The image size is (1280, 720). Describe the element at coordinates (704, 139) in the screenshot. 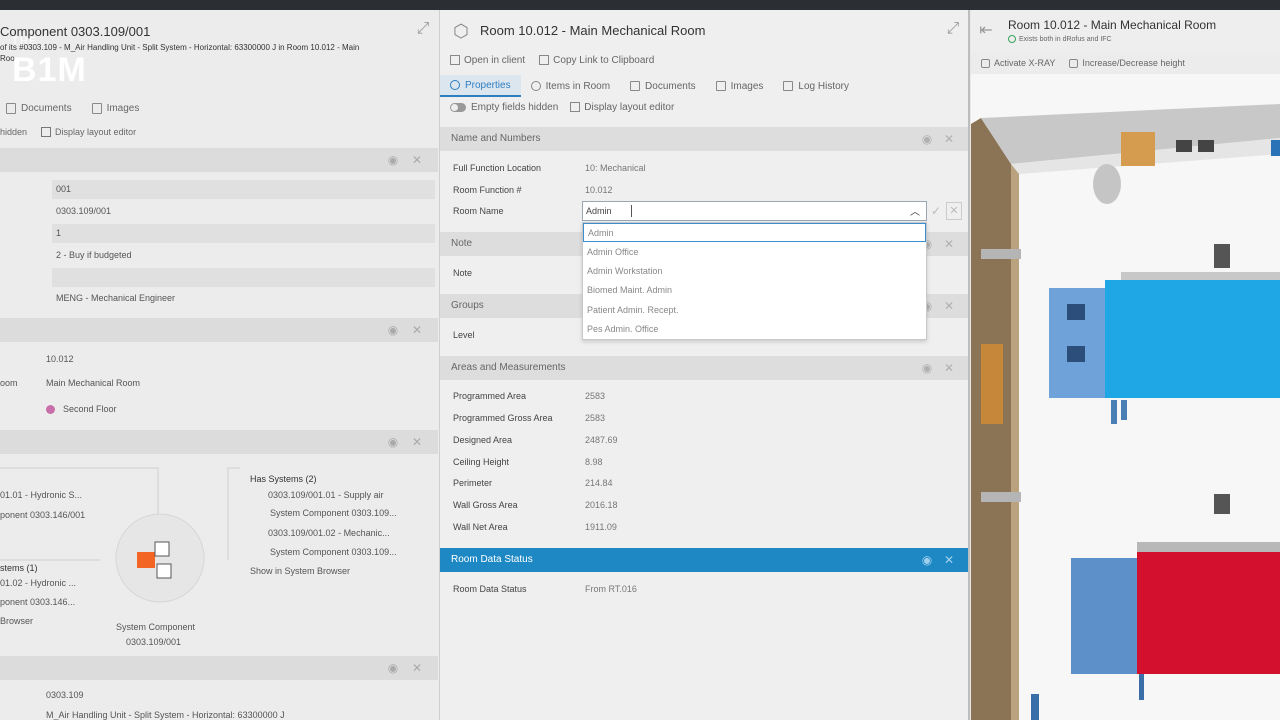

I see `section-name-and-numbers: Name and Numbers ◉ ✕` at that location.